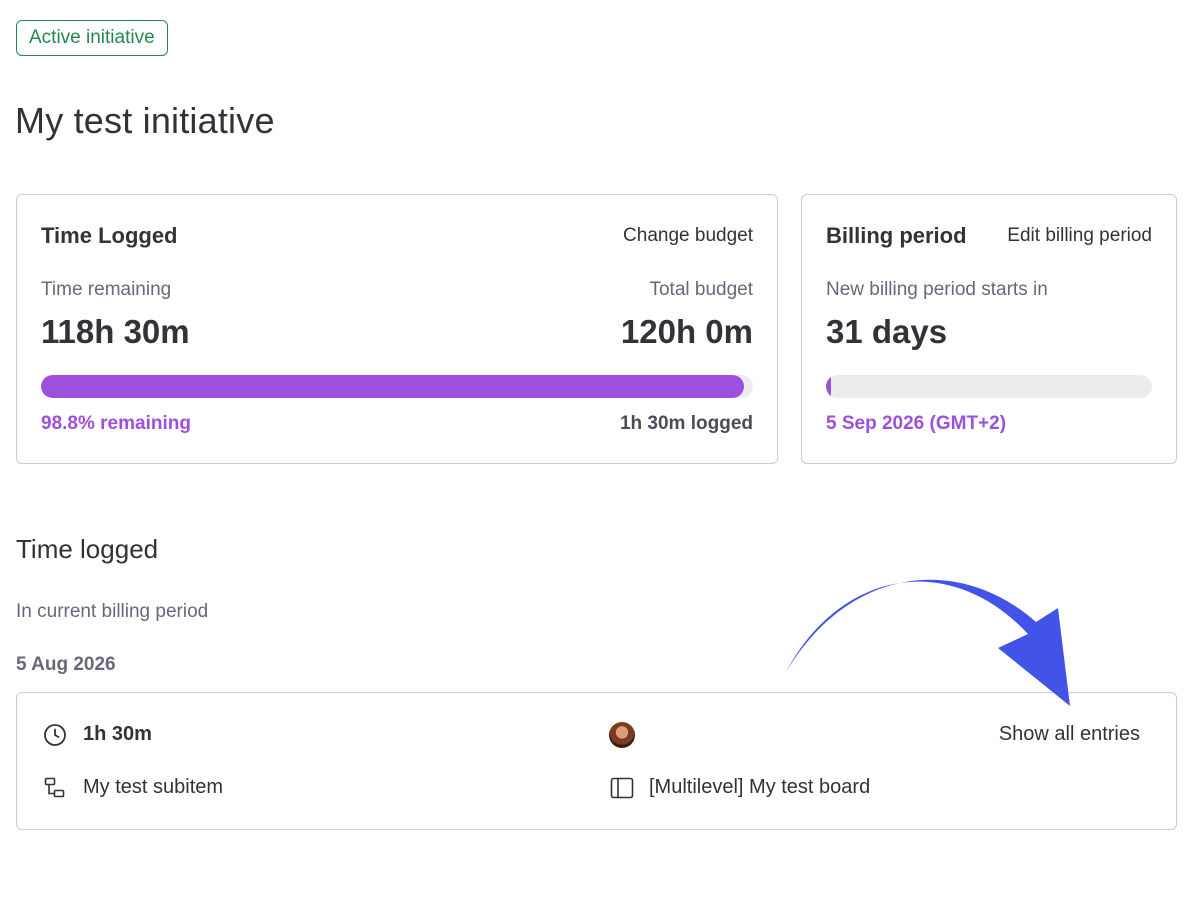 The image size is (1204, 900). I want to click on curved-arrow-icon, so click(928, 642).